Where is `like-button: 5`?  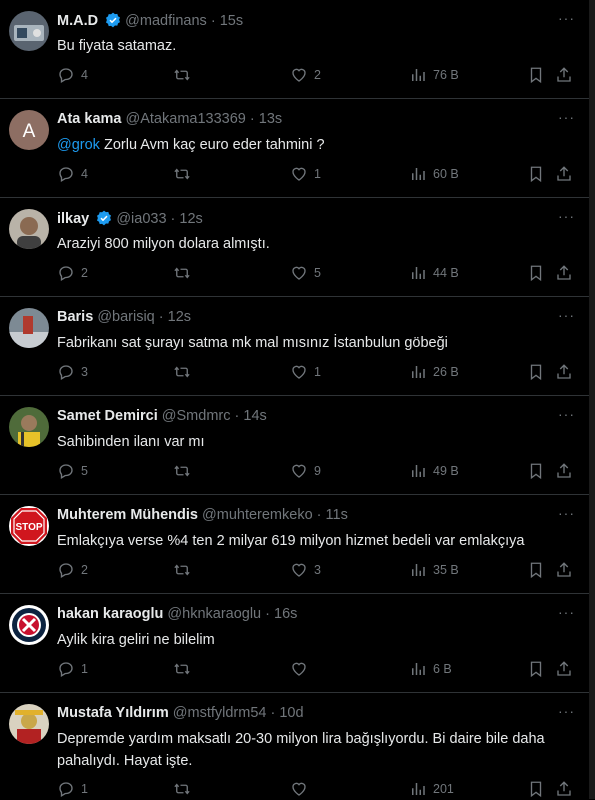
like-button: 5 is located at coordinates (305, 273).